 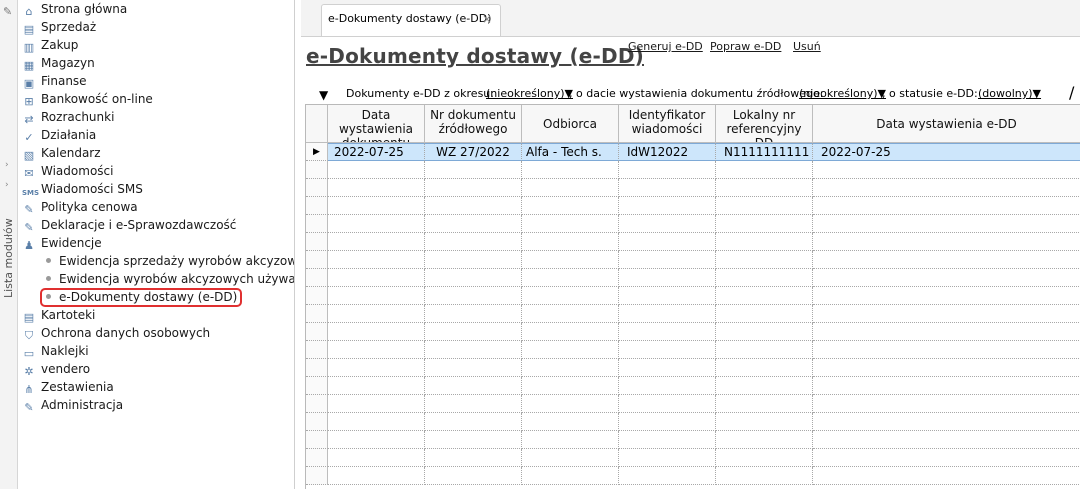 I want to click on tab-e-dd: e-Dokumenty dostawy (e-DD) ×, so click(x=411, y=20).